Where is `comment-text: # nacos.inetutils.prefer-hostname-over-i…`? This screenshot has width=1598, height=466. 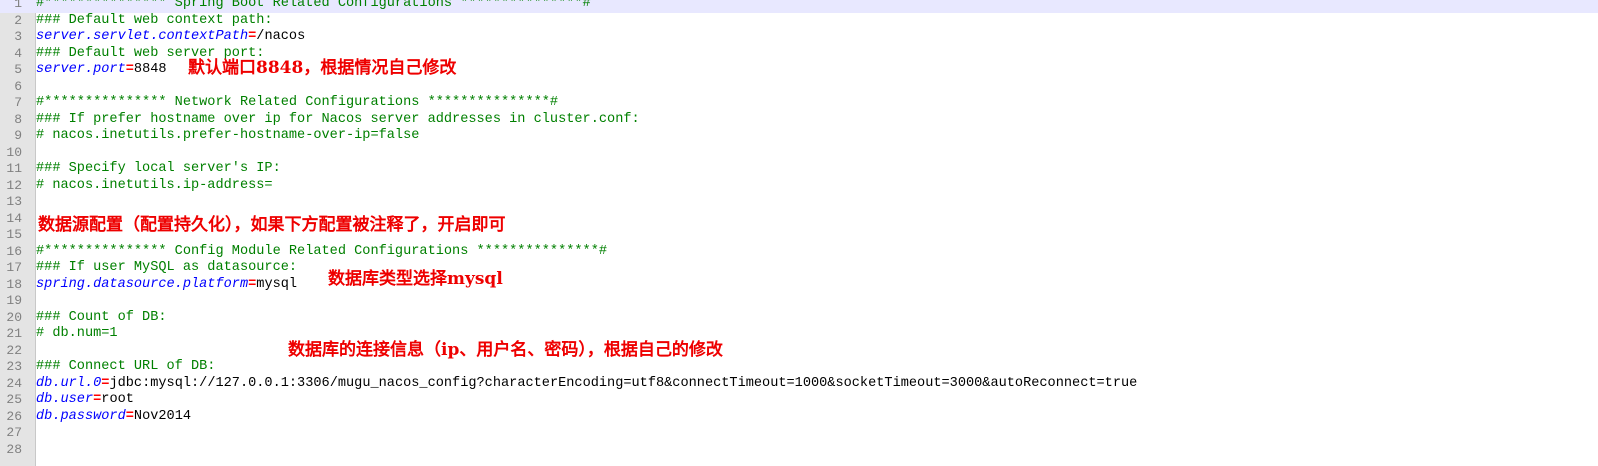 comment-text: # nacos.inetutils.prefer-hostname-over-i… is located at coordinates (228, 135).